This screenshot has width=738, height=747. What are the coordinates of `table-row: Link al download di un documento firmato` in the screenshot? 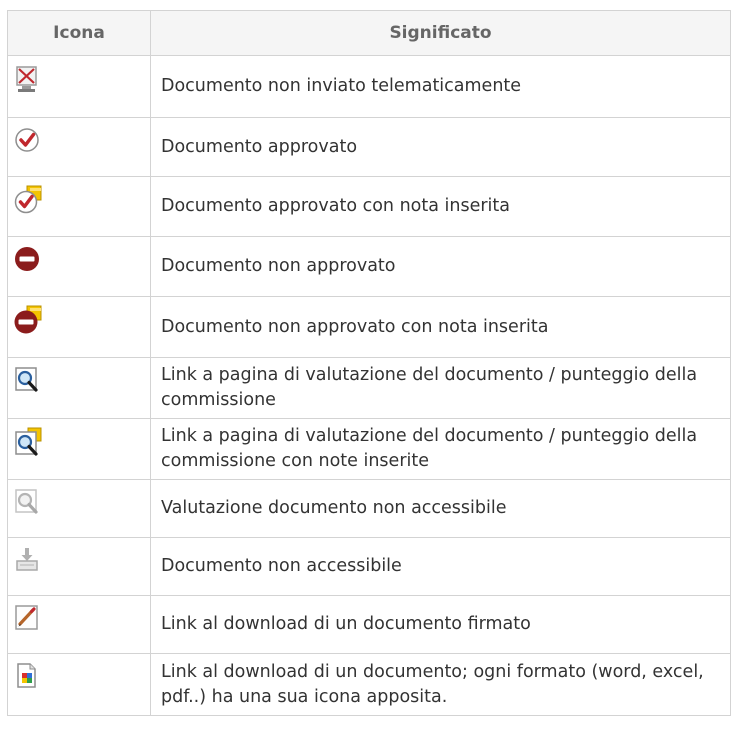 It's located at (369, 624).